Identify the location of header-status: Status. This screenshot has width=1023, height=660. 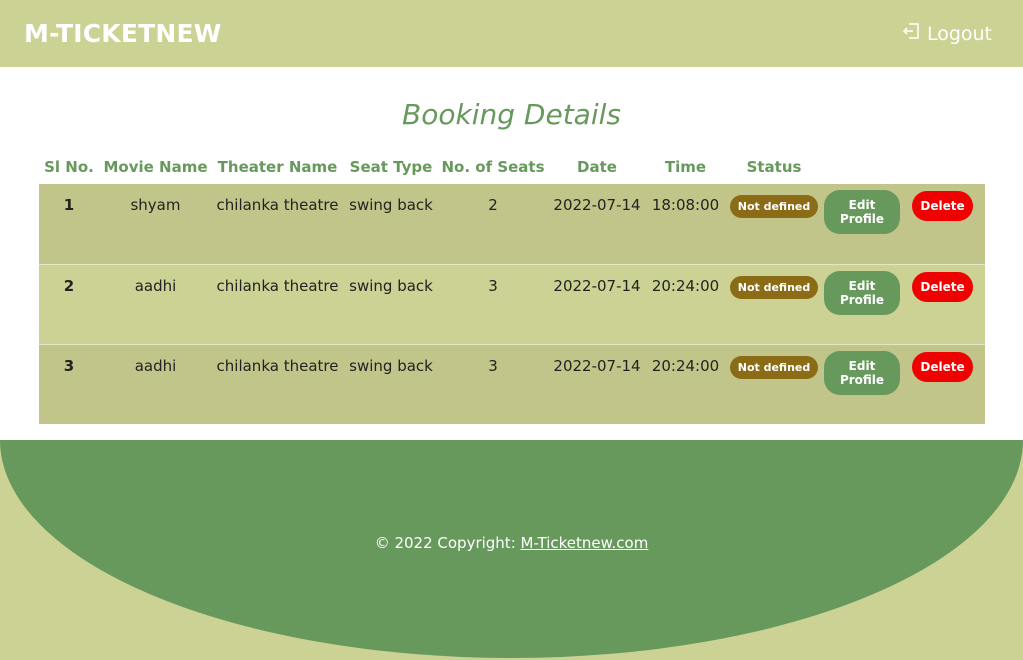
(774, 167).